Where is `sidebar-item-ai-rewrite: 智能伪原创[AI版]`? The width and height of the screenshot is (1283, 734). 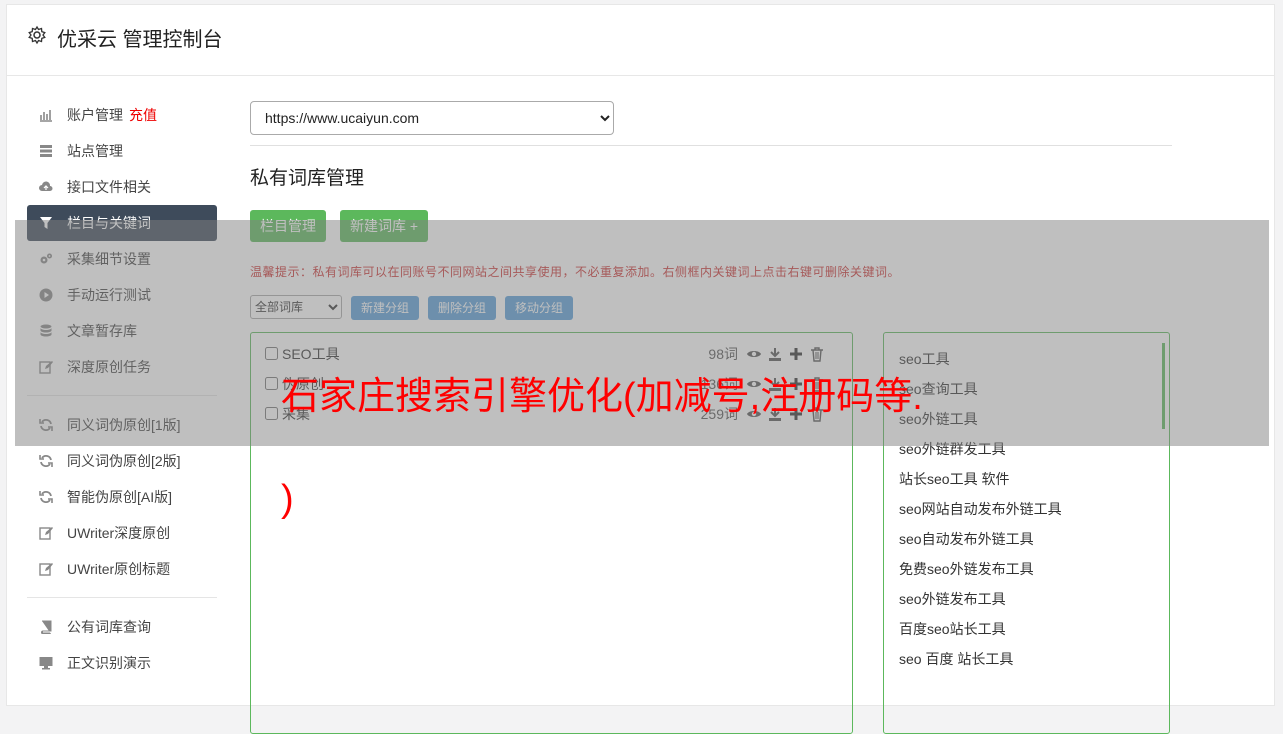
sidebar-item-ai-rewrite: 智能伪原创[AI版] is located at coordinates (122, 497).